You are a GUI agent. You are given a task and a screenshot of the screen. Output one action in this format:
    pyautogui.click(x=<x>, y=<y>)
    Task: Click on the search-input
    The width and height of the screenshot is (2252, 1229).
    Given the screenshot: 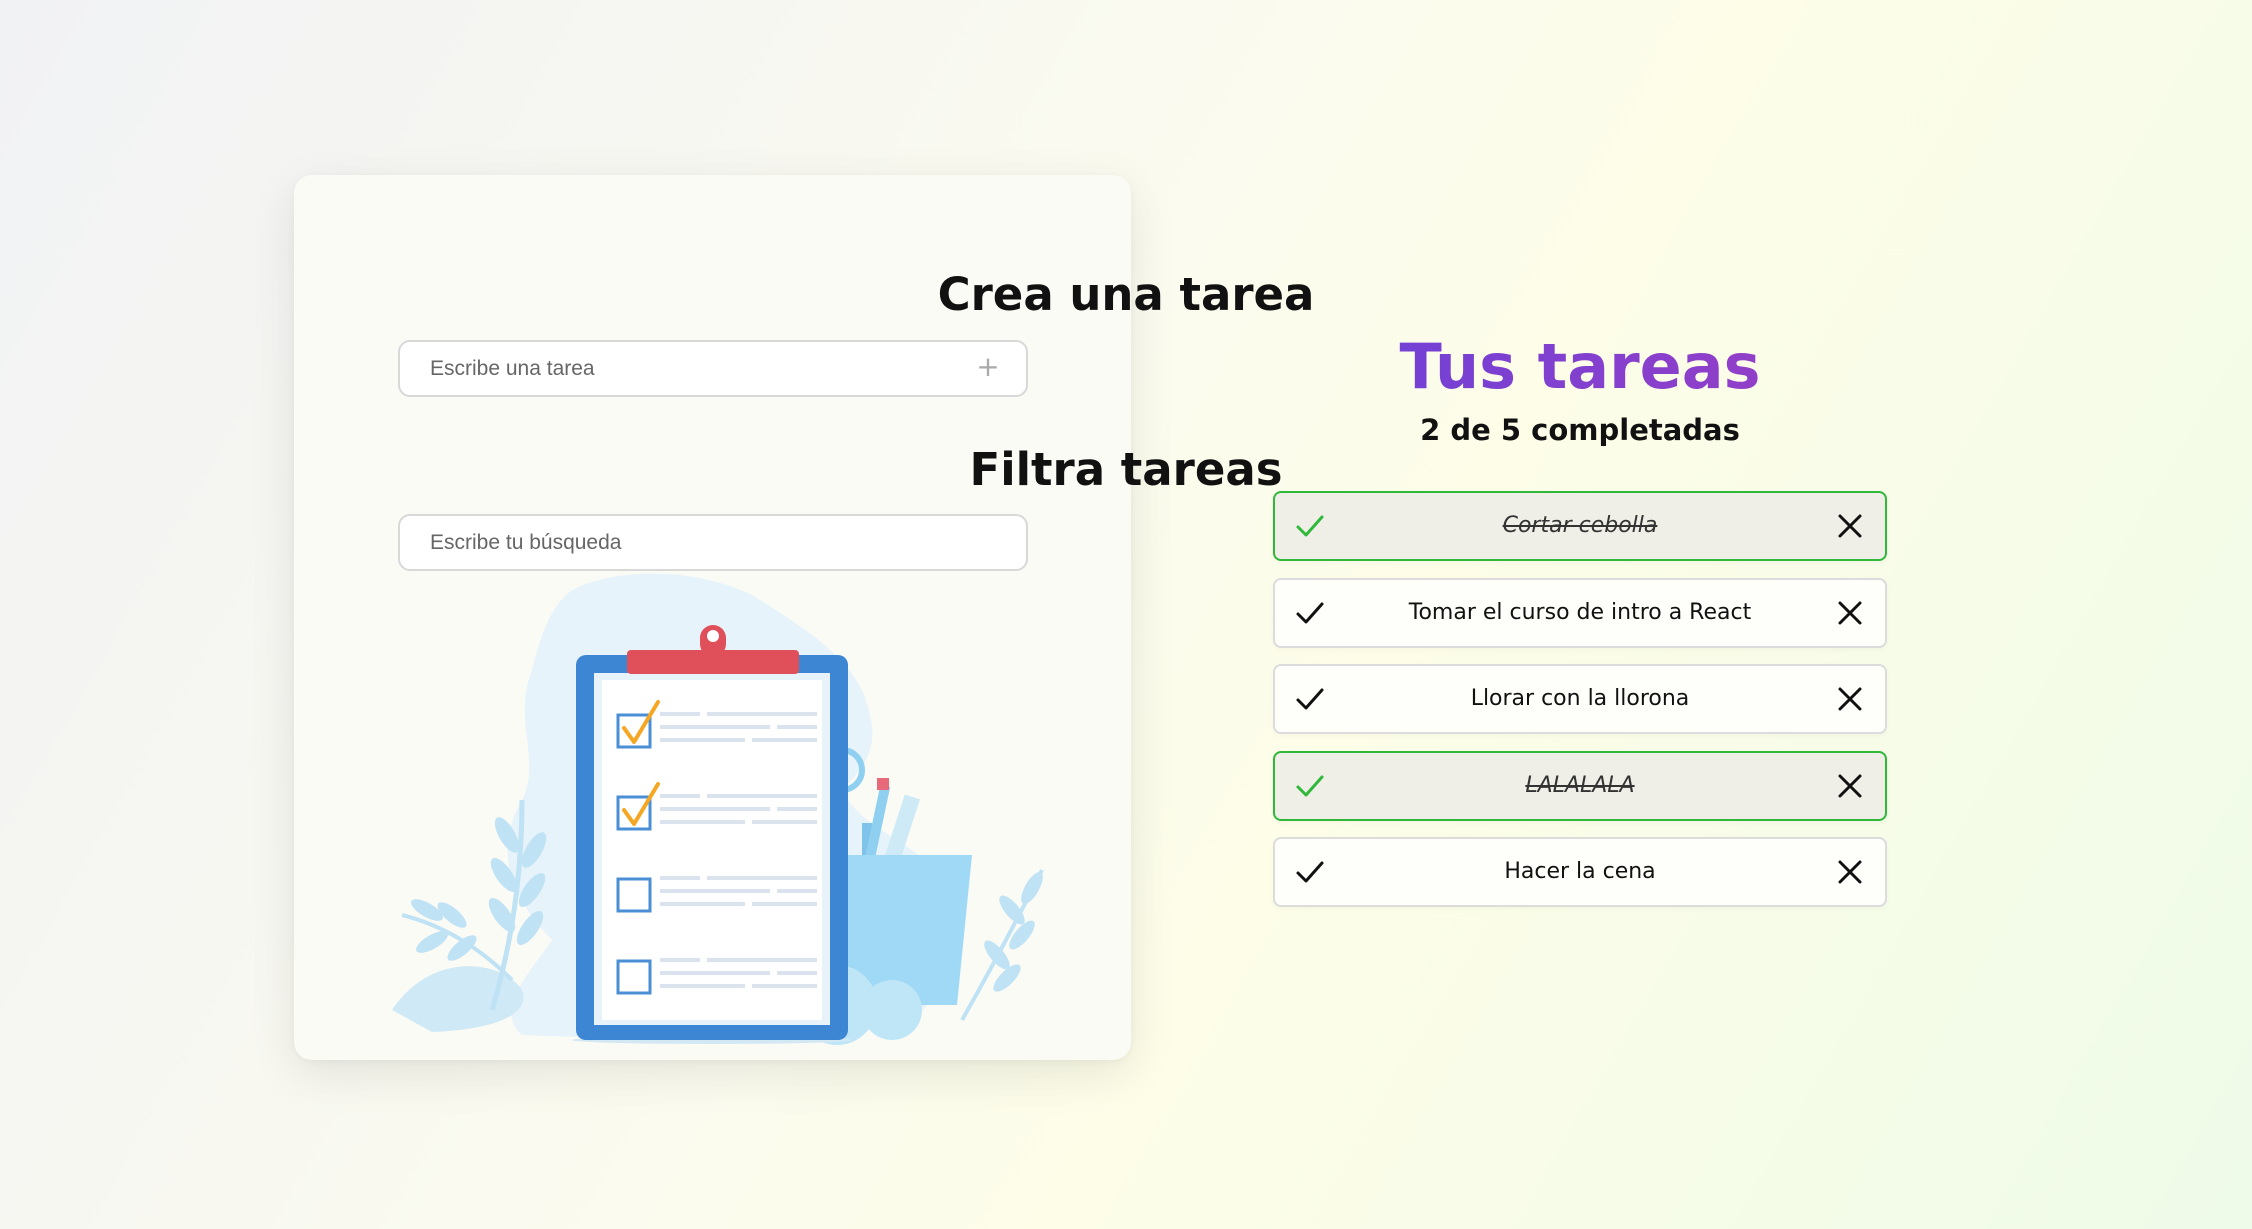 What is the action you would take?
    pyautogui.click(x=685, y=542)
    